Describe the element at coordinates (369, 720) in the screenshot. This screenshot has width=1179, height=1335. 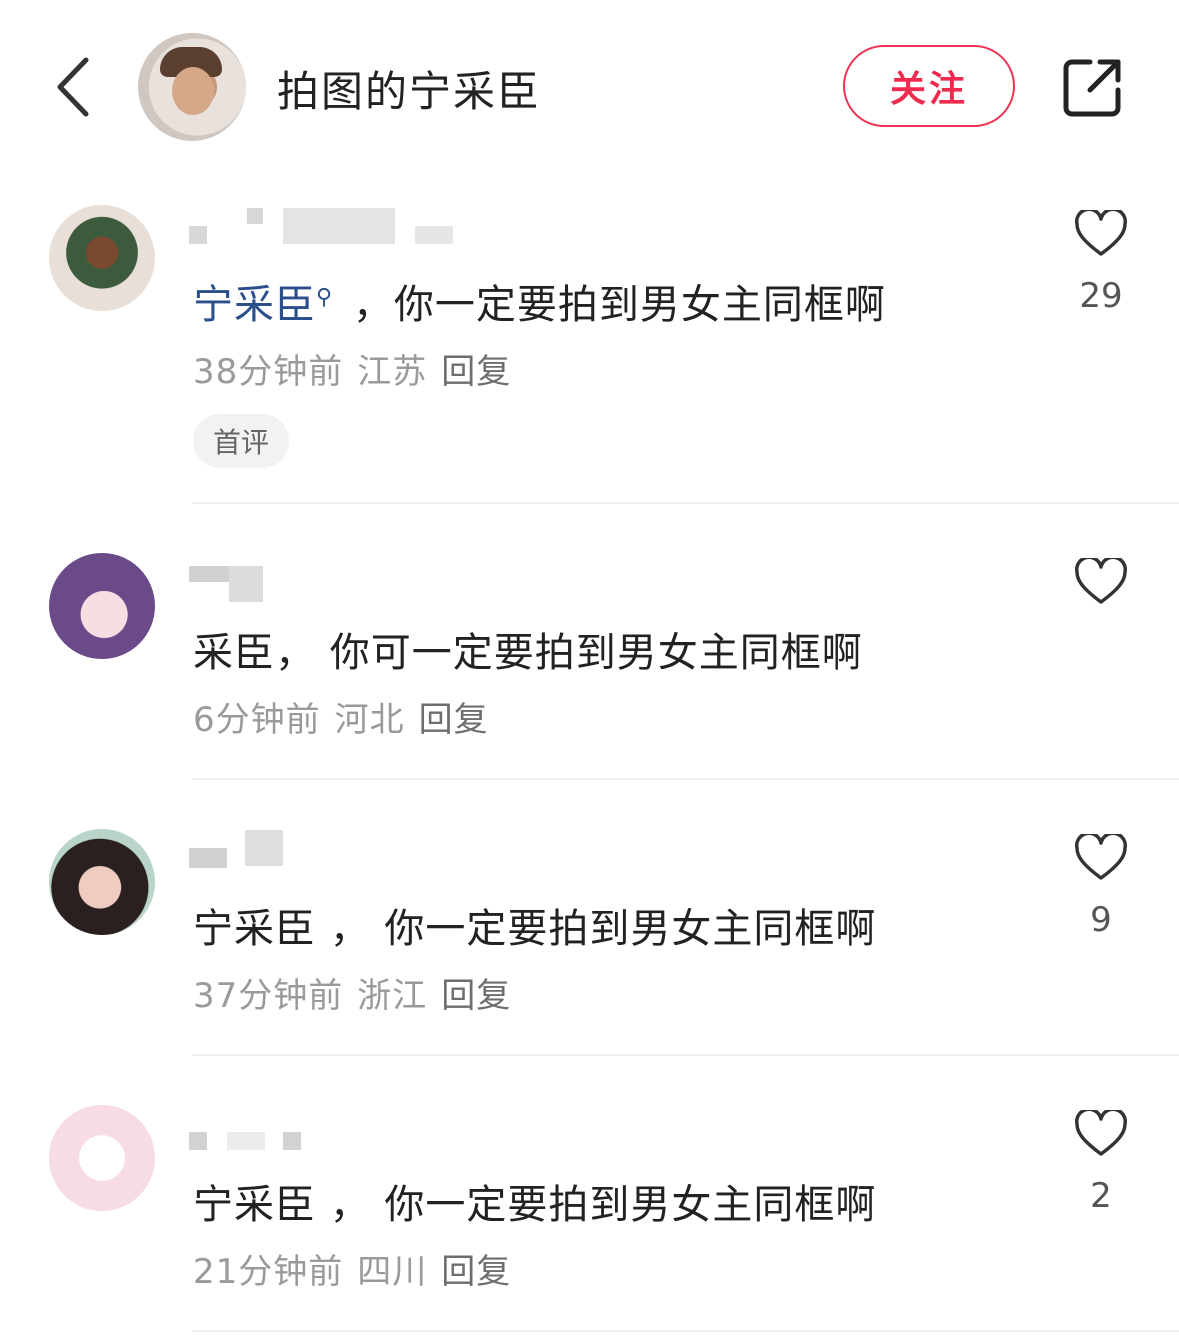
I see `comment-location: 河北` at that location.